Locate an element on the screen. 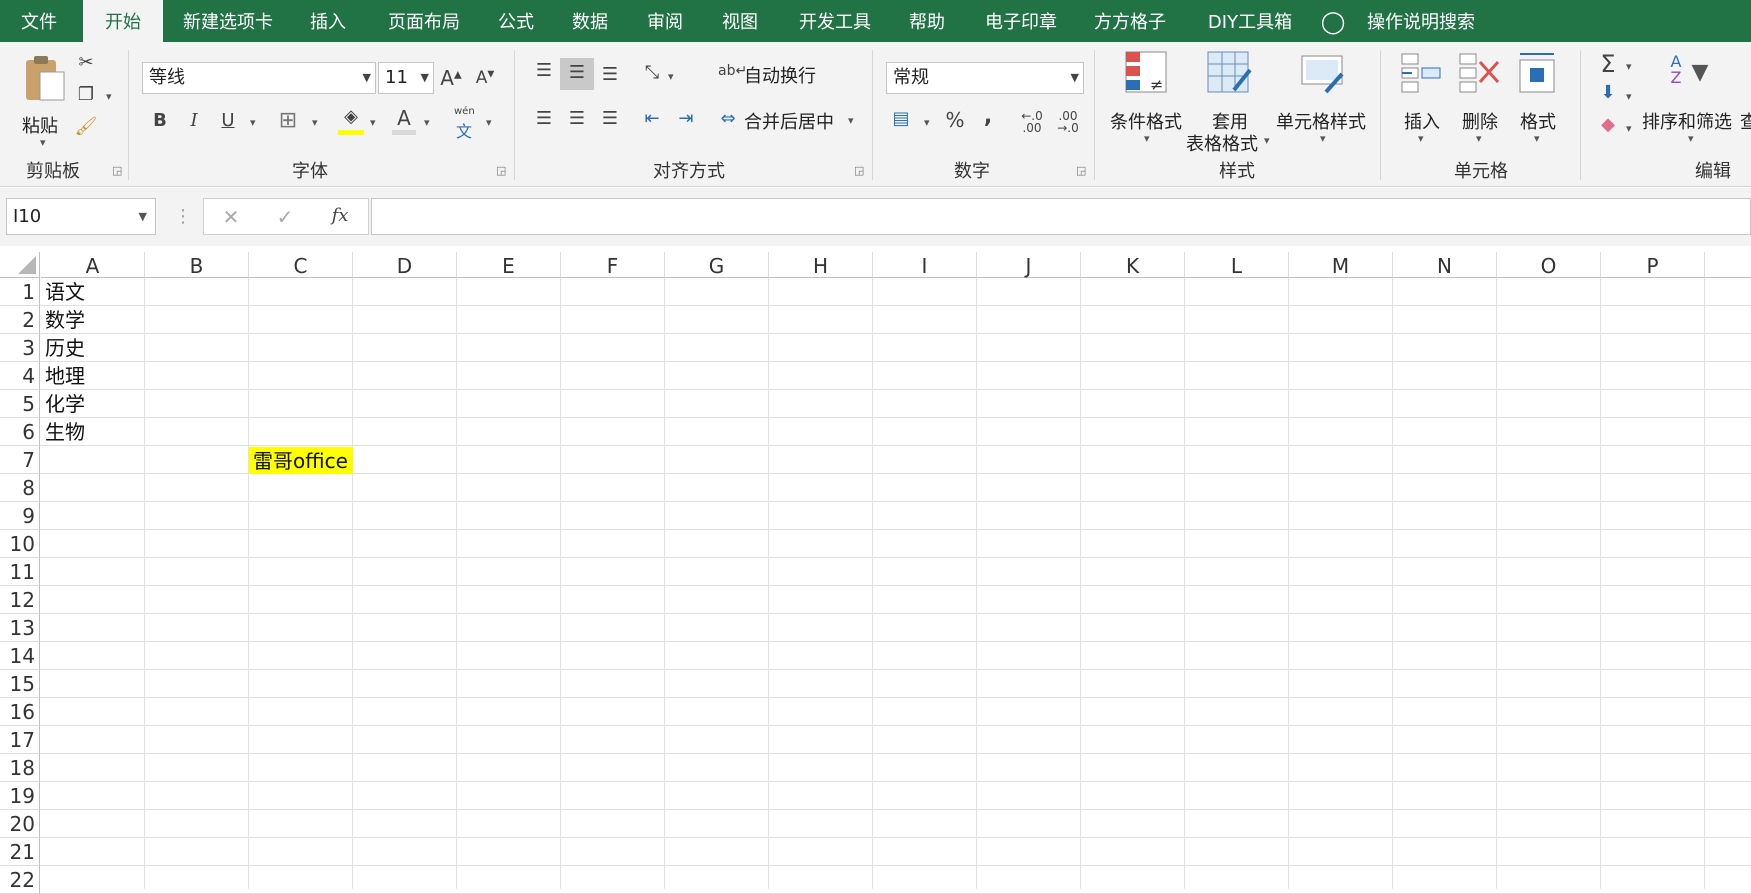 Image resolution: width=1751 pixels, height=894 pixels. copy-icon: ❐ is located at coordinates (86, 95).